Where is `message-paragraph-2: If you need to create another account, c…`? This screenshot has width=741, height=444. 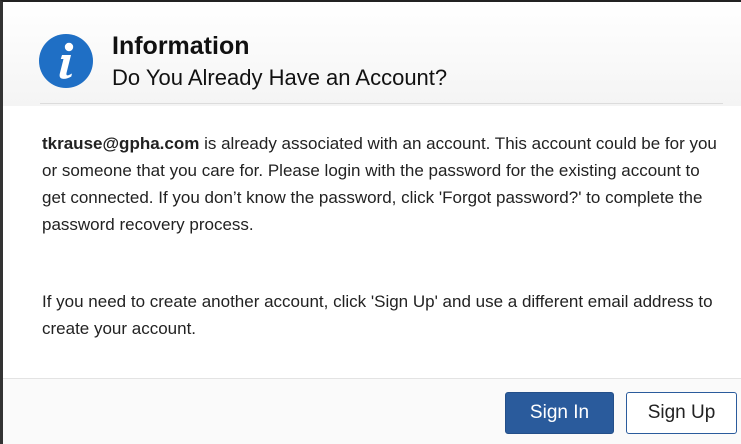 message-paragraph-2: If you need to create another account, c… is located at coordinates (377, 315).